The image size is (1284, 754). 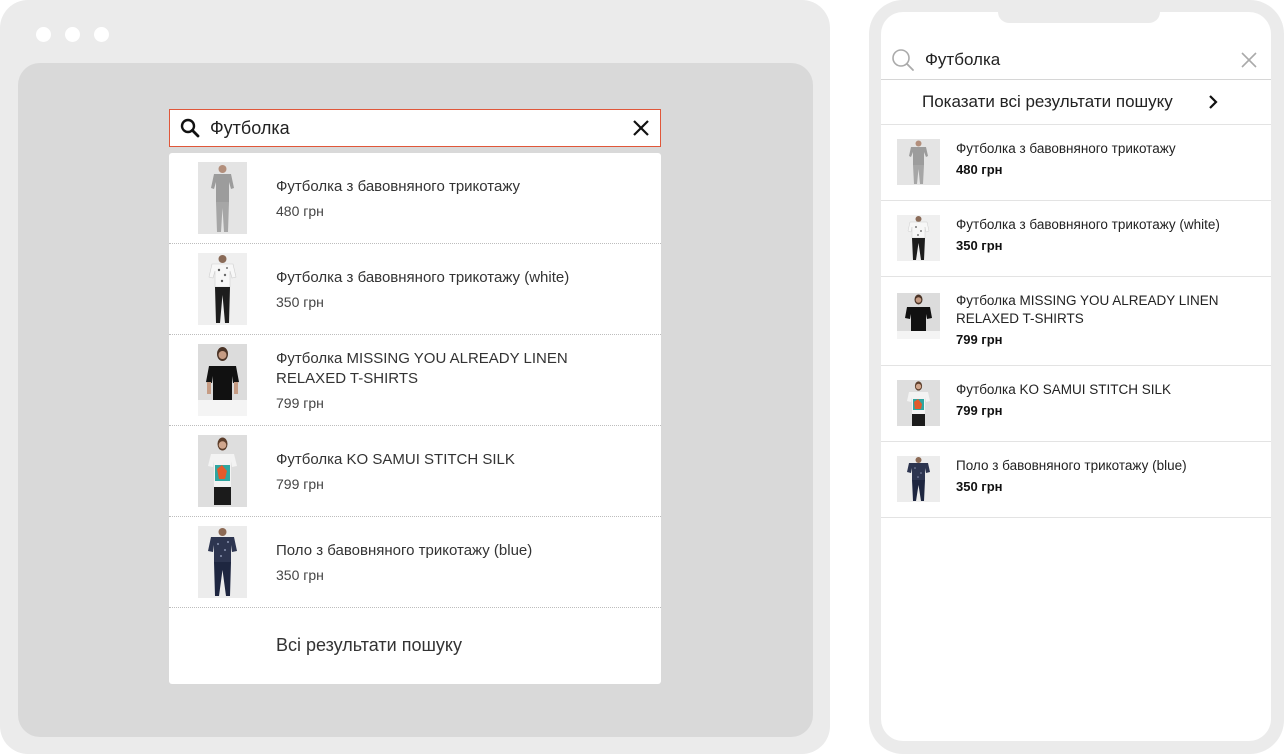 I want to click on window-controls, so click(x=72, y=34).